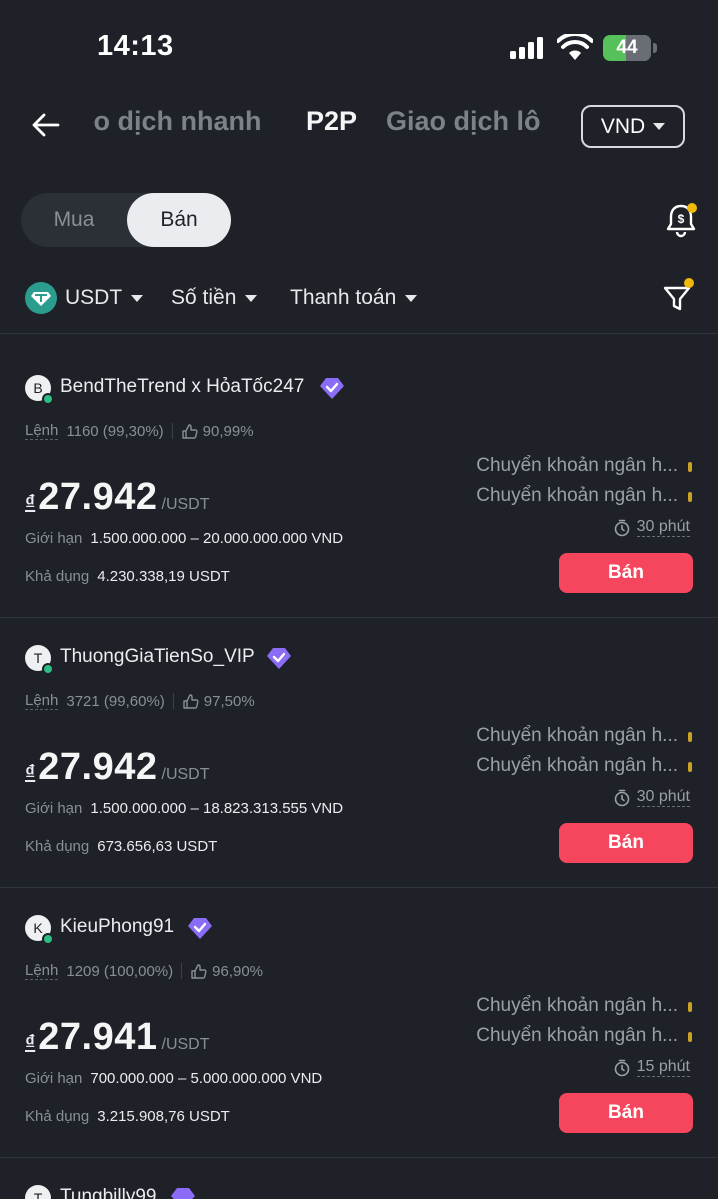 The height and width of the screenshot is (1199, 718). I want to click on price-row: ₫ 27.941 /USDT, so click(117, 1037).